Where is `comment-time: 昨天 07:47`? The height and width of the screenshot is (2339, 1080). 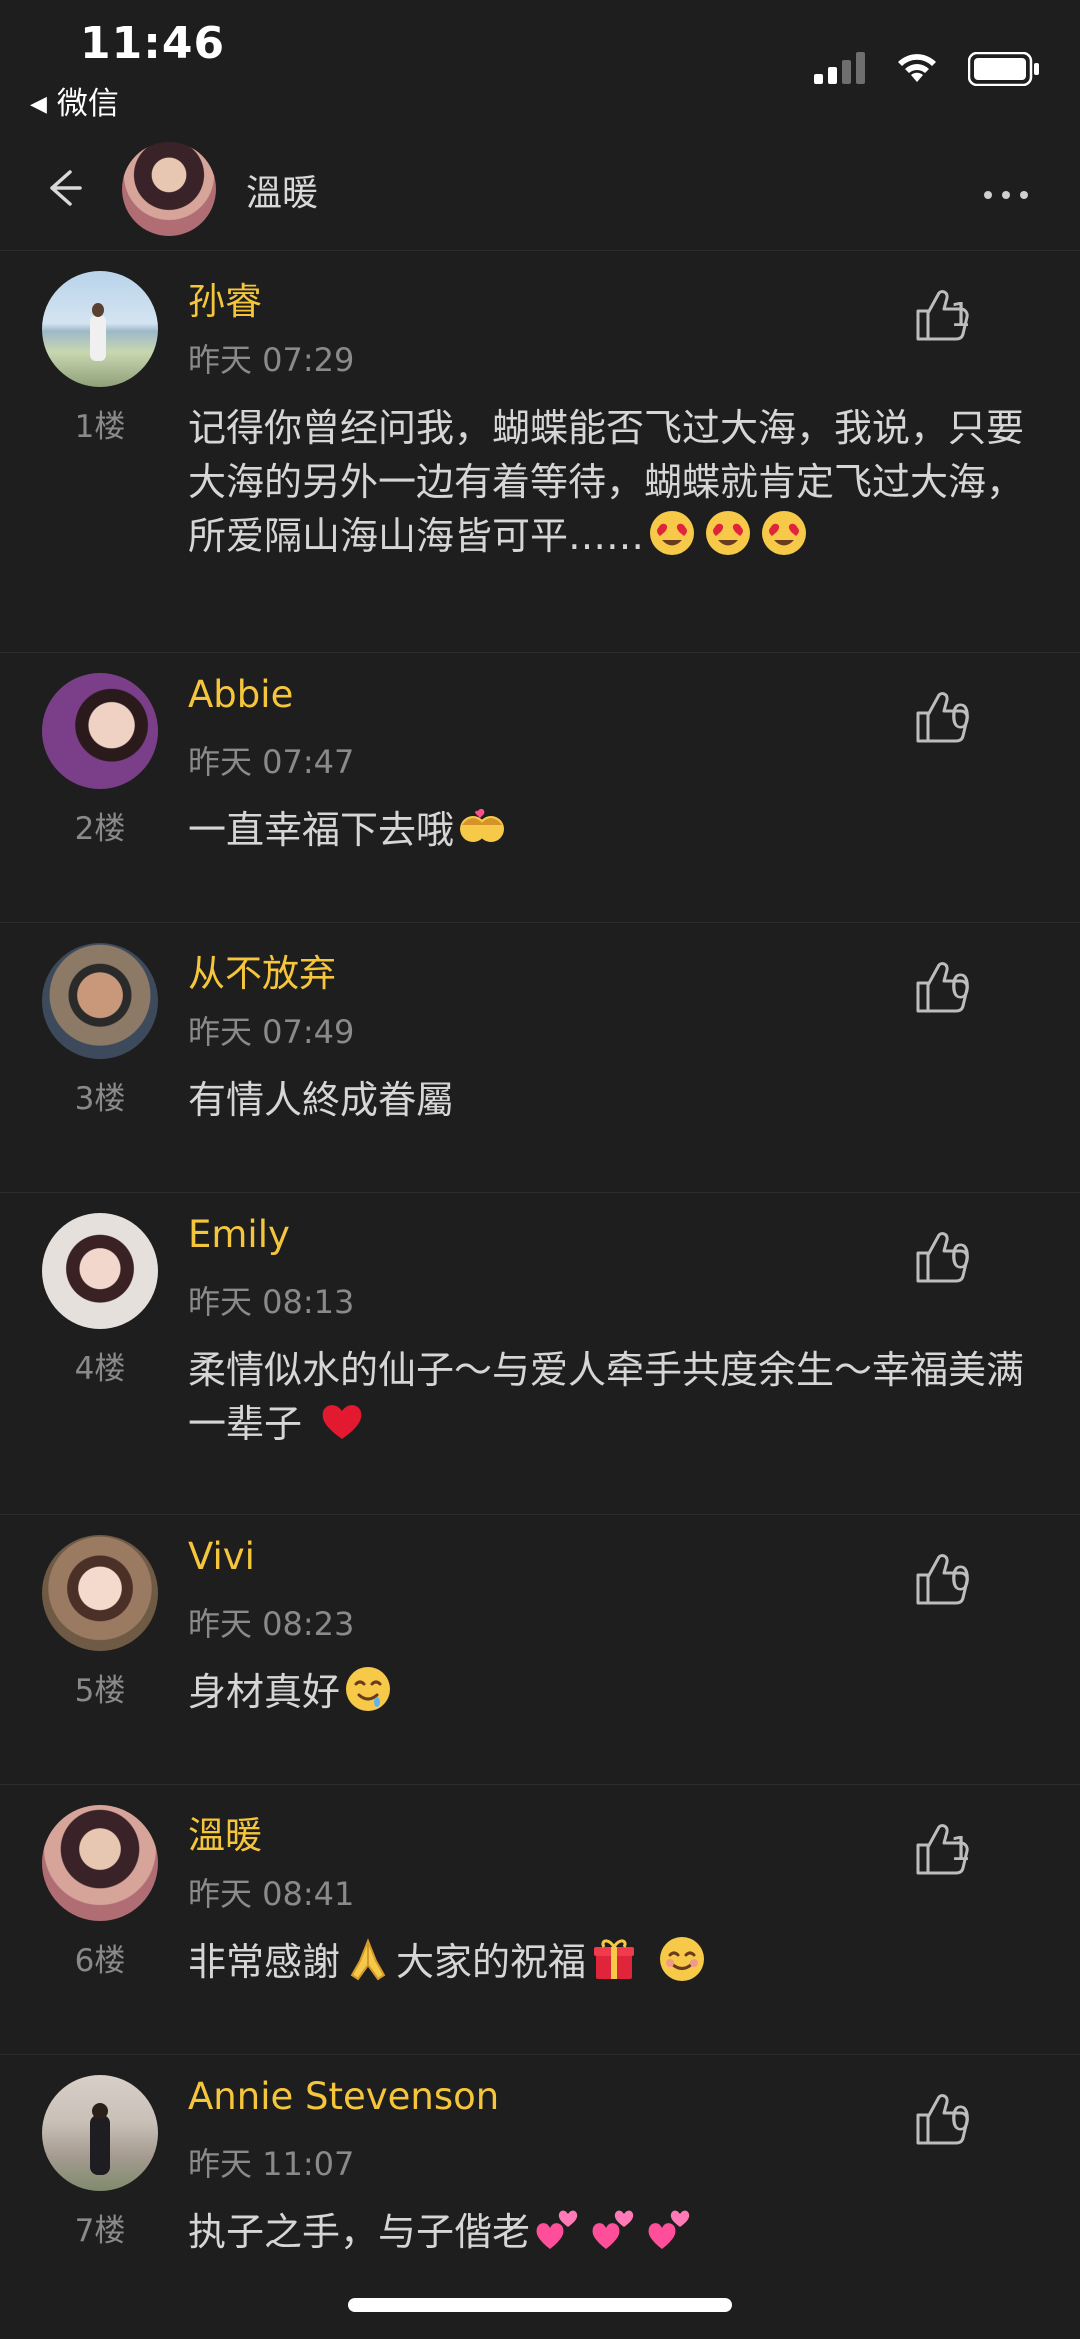
comment-time: 昨天 07:47 is located at coordinates (271, 762).